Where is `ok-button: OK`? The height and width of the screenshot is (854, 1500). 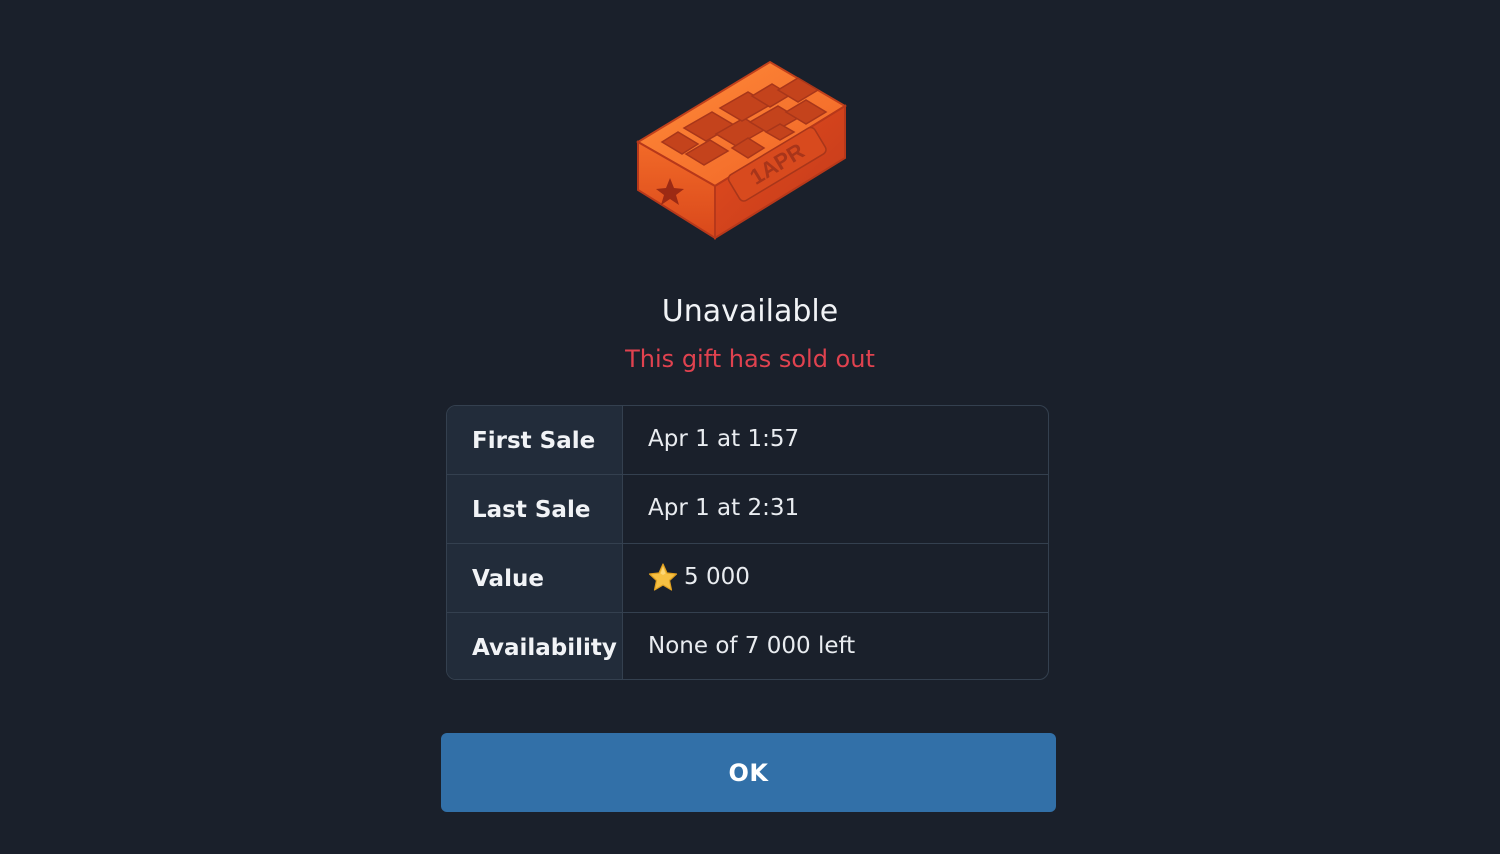 ok-button: OK is located at coordinates (748, 772).